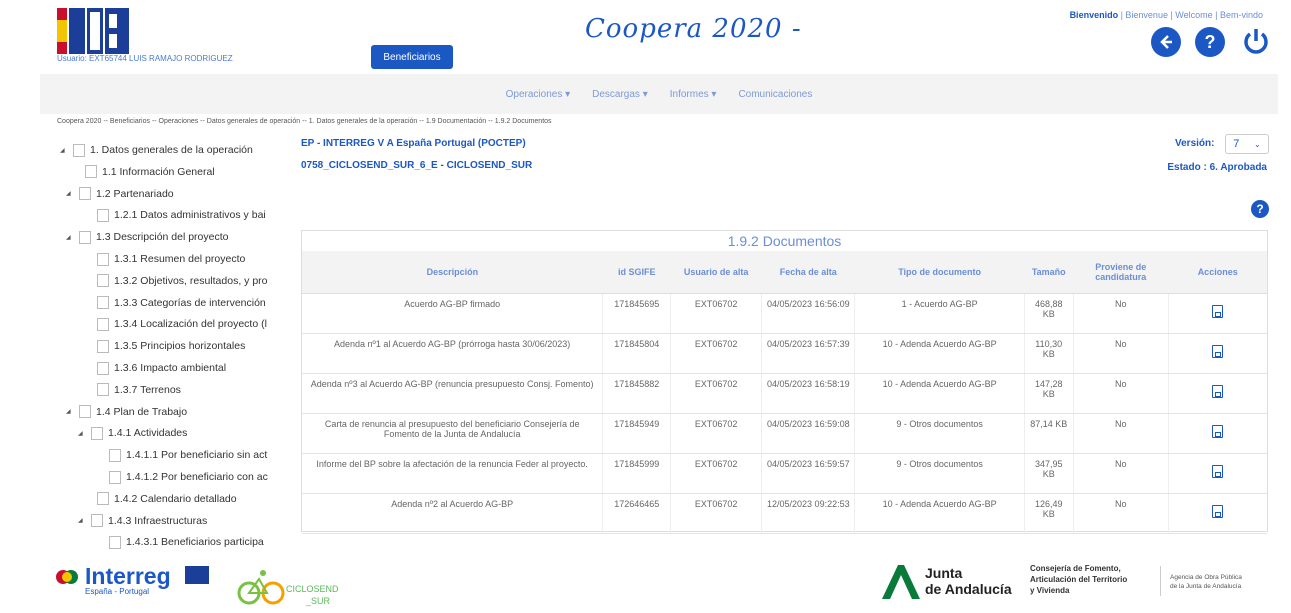 This screenshot has height=613, width=1291. I want to click on tree-node: 1.3.3 Categorías de intervención, so click(175, 303).